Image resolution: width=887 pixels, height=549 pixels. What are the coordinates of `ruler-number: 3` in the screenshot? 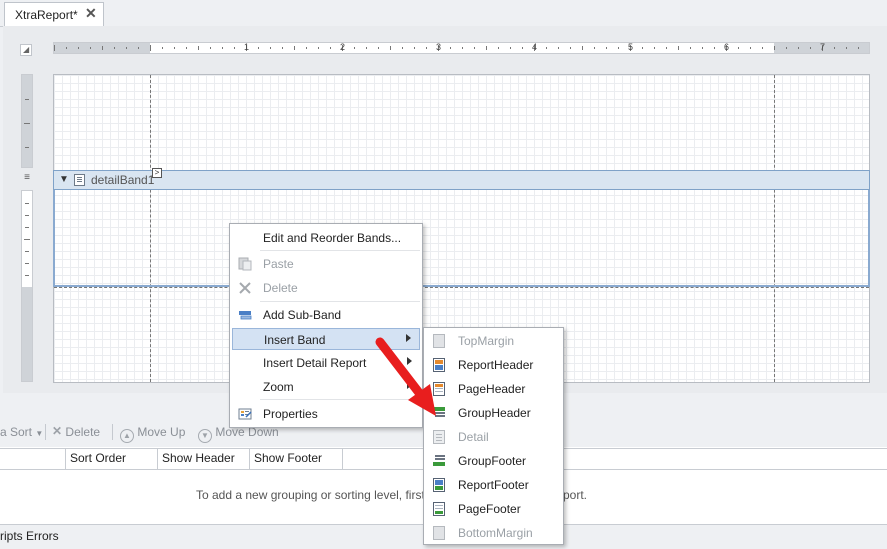 It's located at (439, 47).